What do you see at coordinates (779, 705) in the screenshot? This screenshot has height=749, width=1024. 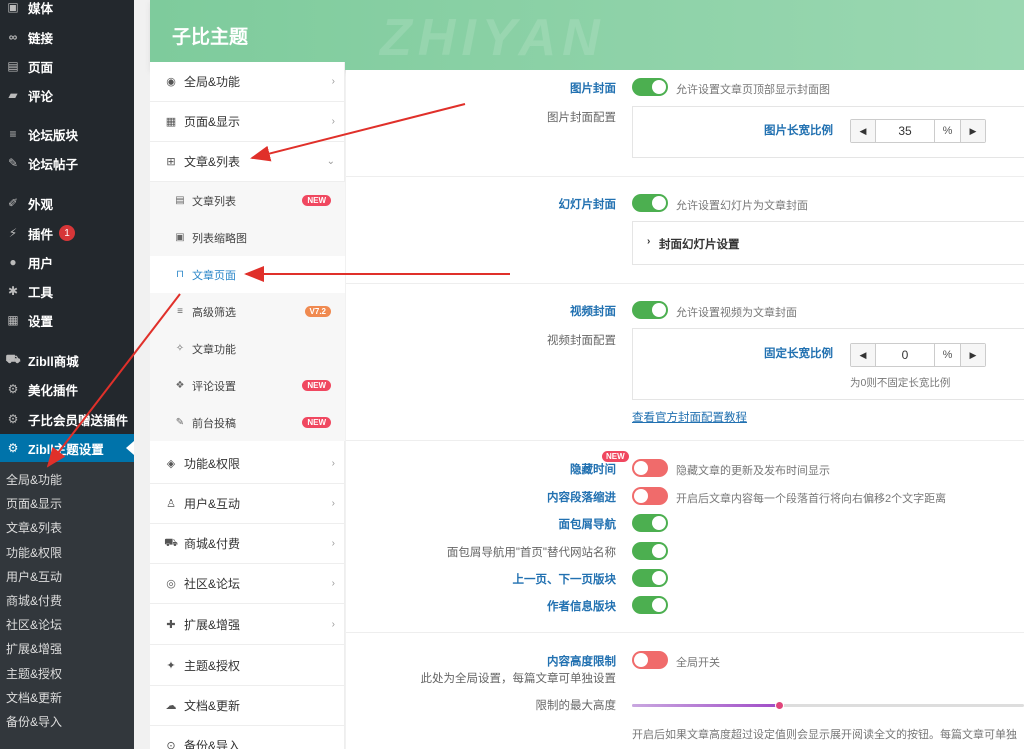 I see `slider-thumb` at bounding box center [779, 705].